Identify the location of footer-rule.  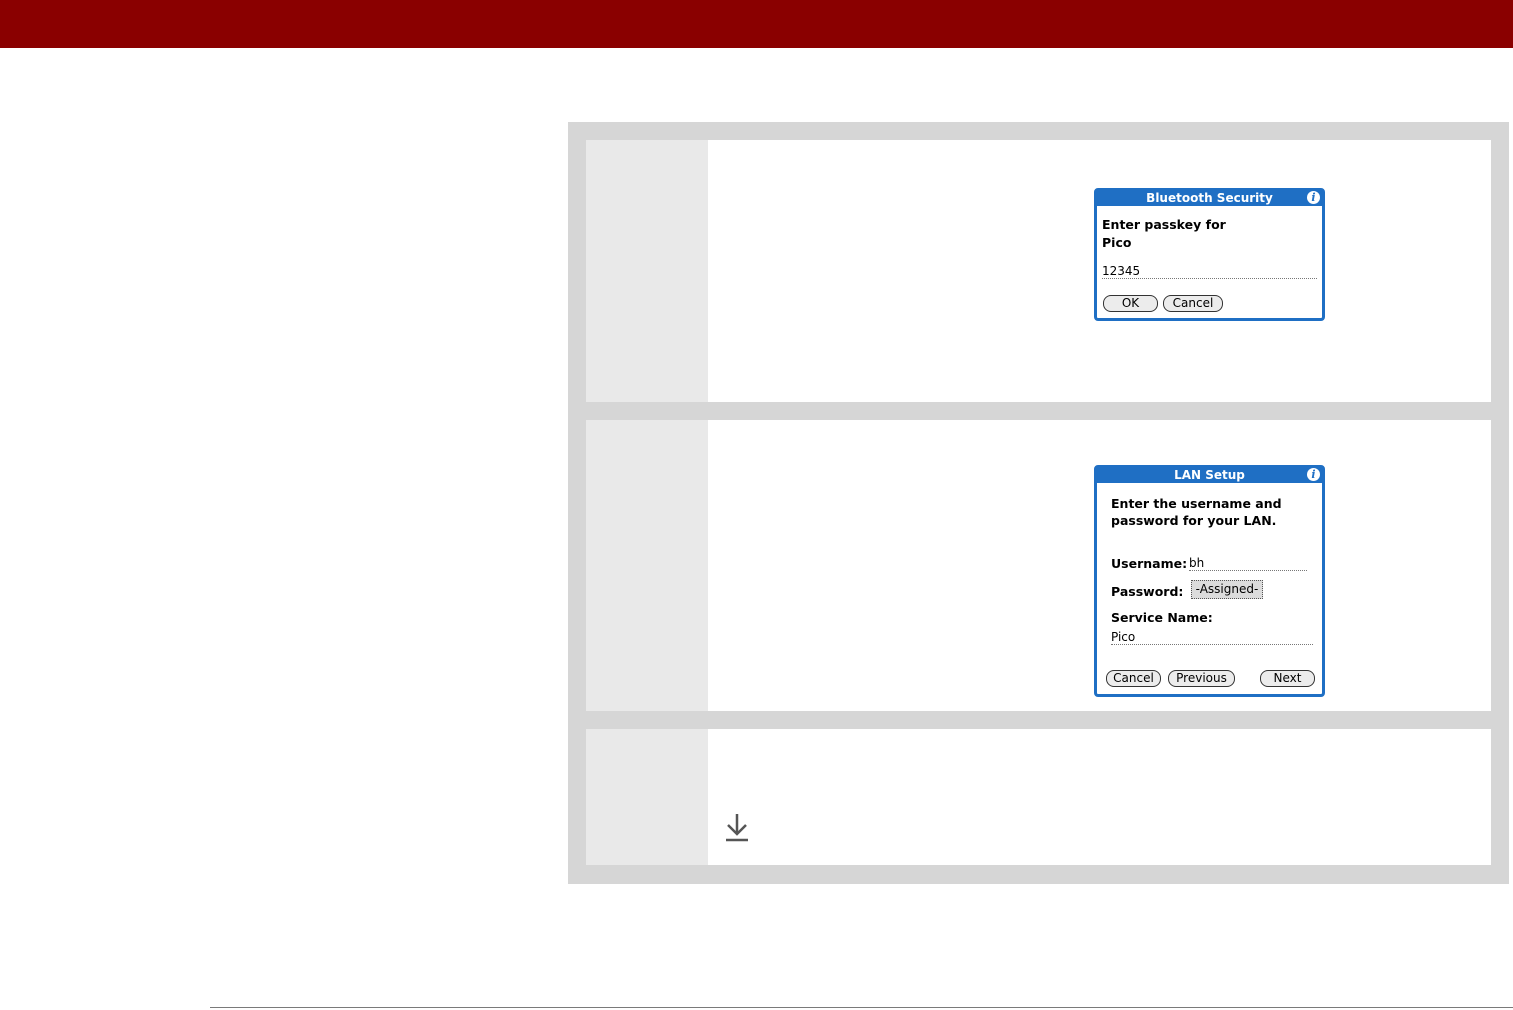
(861, 1007).